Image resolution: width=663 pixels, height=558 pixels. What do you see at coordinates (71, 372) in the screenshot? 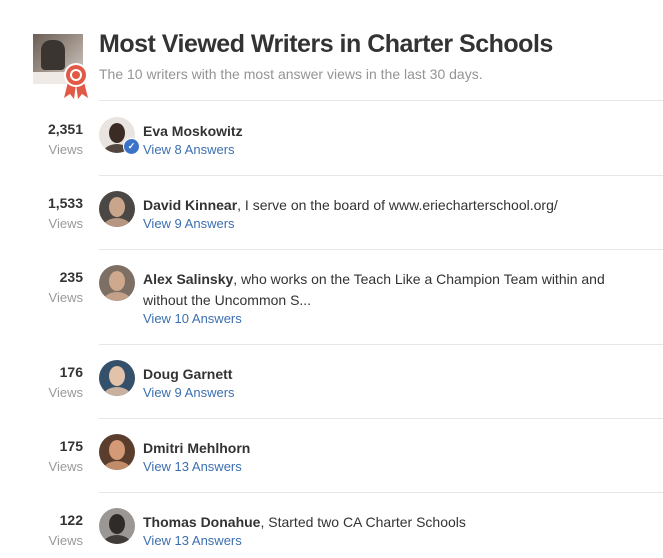
I see `view-count: 176` at bounding box center [71, 372].